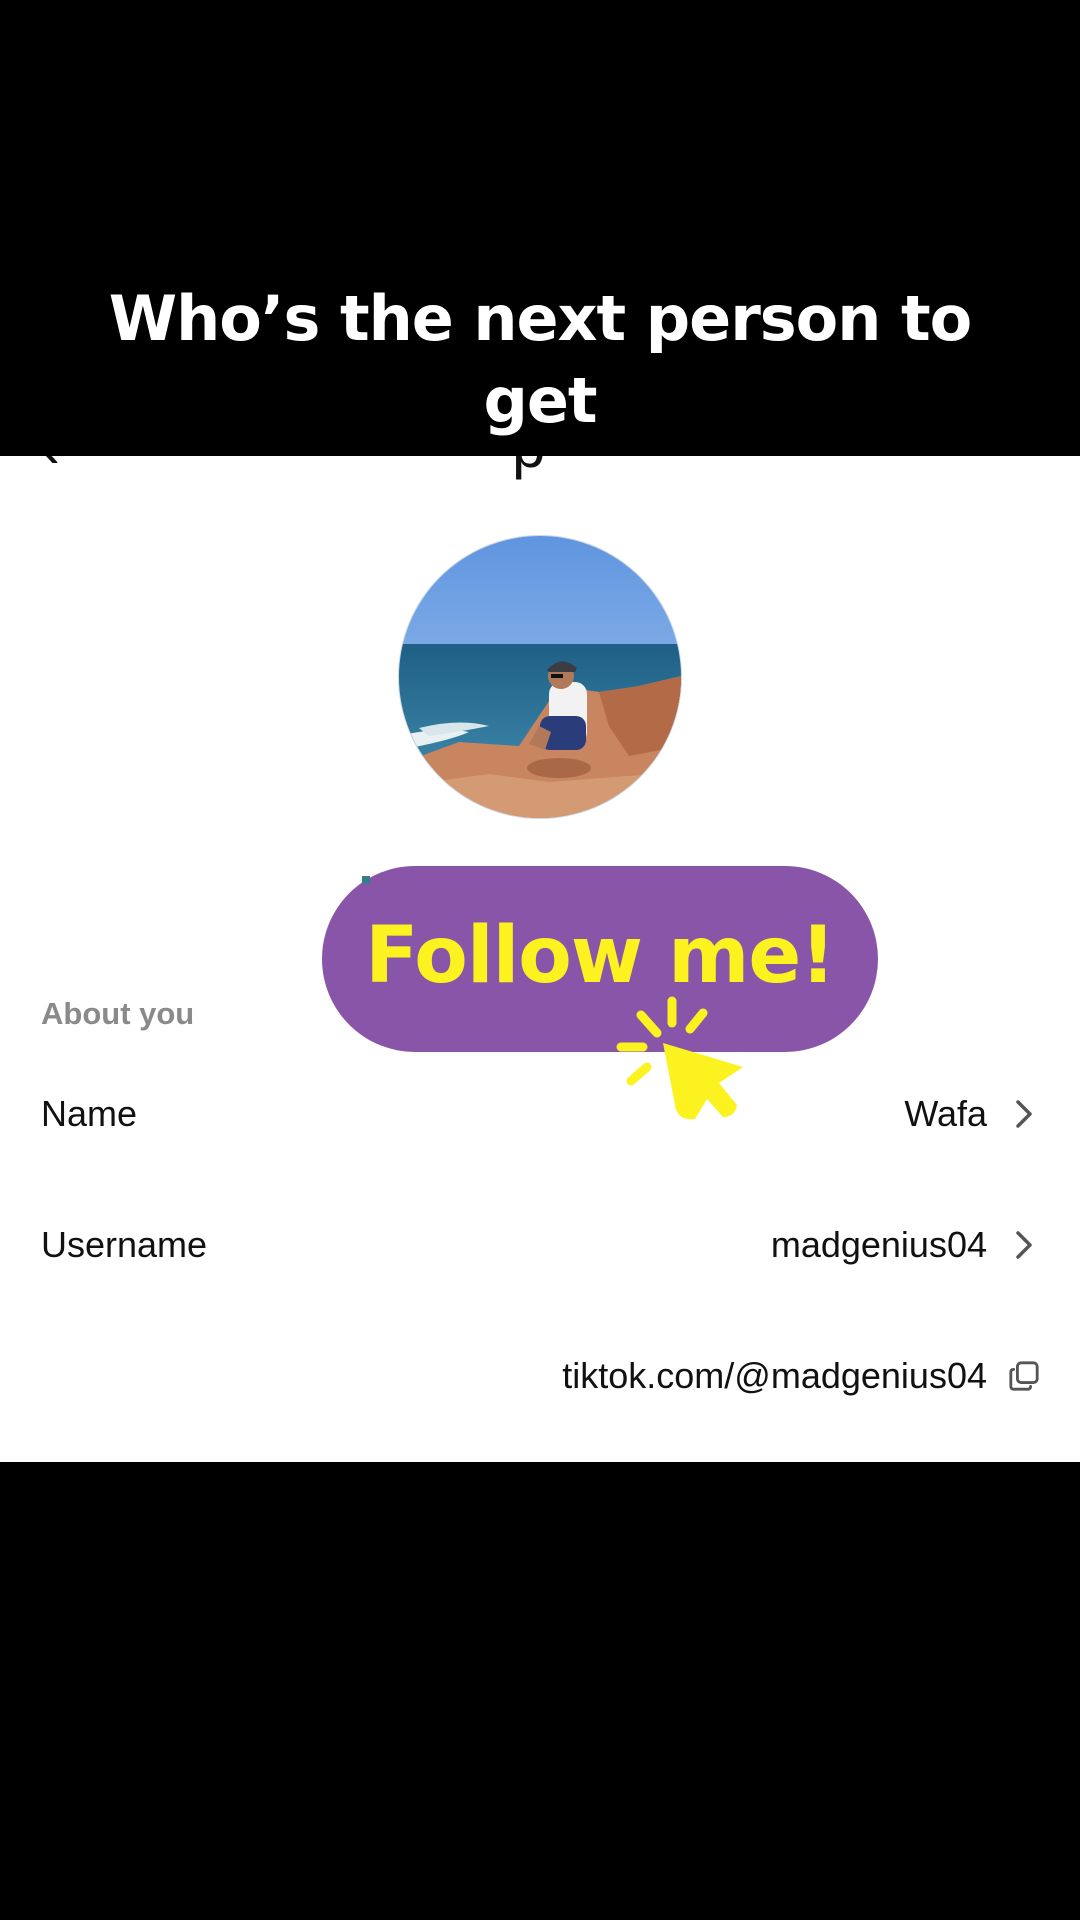  Describe the element at coordinates (528, 468) in the screenshot. I see `cut-header-fragment-2: p` at that location.